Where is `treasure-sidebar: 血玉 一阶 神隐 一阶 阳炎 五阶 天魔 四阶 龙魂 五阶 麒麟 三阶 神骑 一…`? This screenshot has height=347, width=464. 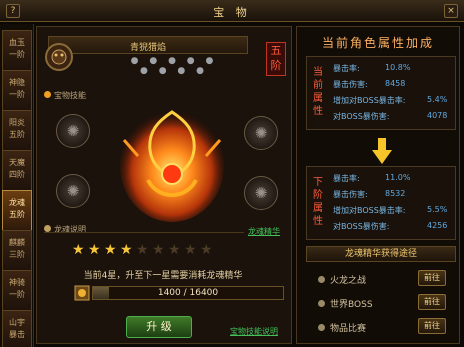
treasure-sidebar: 血玉 一阶 神隐 一阶 阳炎 五阶 天魔 四阶 龙魂 五阶 麒麟 三阶 神骑 一… is located at coordinates (17, 185).